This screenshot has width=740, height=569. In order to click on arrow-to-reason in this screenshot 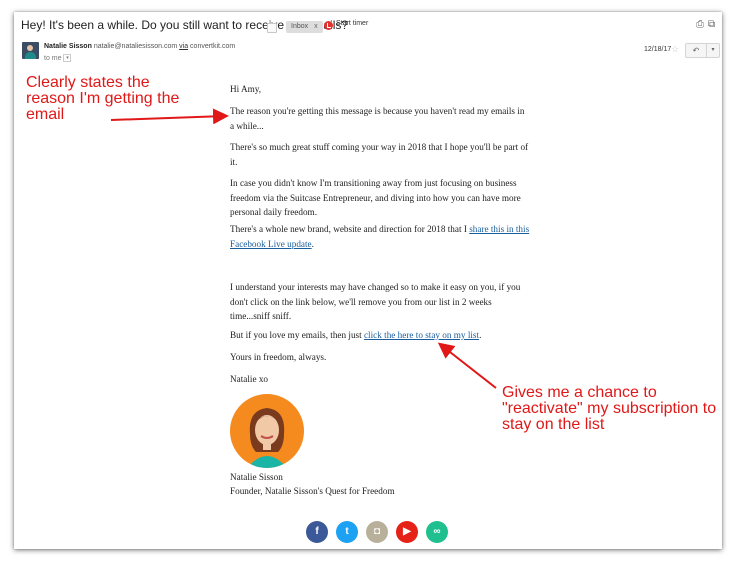, I will do `click(169, 116)`.